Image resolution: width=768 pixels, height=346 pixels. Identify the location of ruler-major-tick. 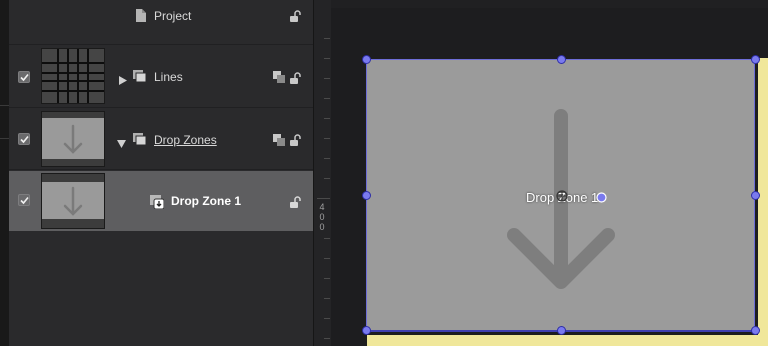
(323, 198).